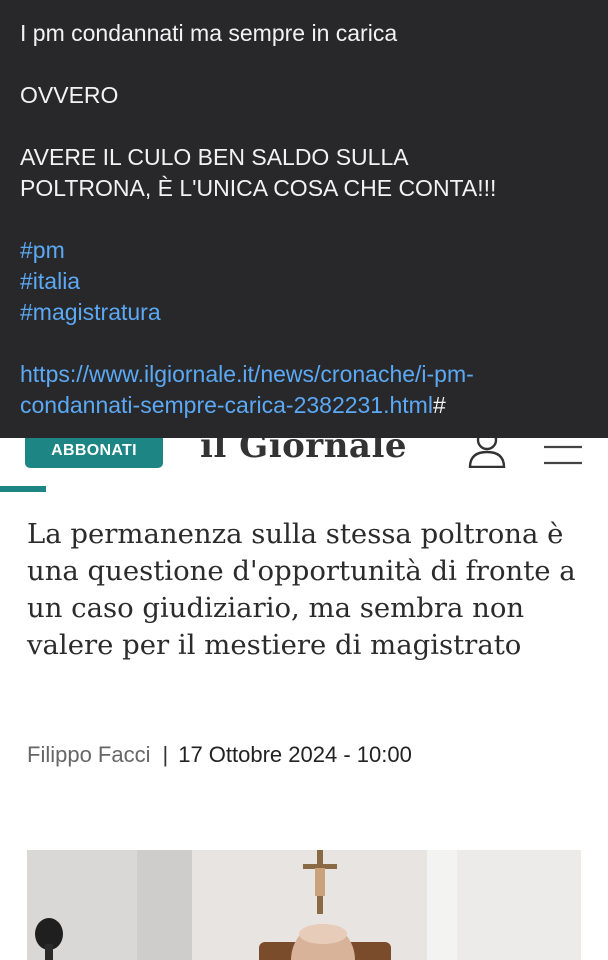 The height and width of the screenshot is (960, 608). What do you see at coordinates (295, 754) in the screenshot?
I see `publish-date: 17 Ottobre 2024 - 10:00` at bounding box center [295, 754].